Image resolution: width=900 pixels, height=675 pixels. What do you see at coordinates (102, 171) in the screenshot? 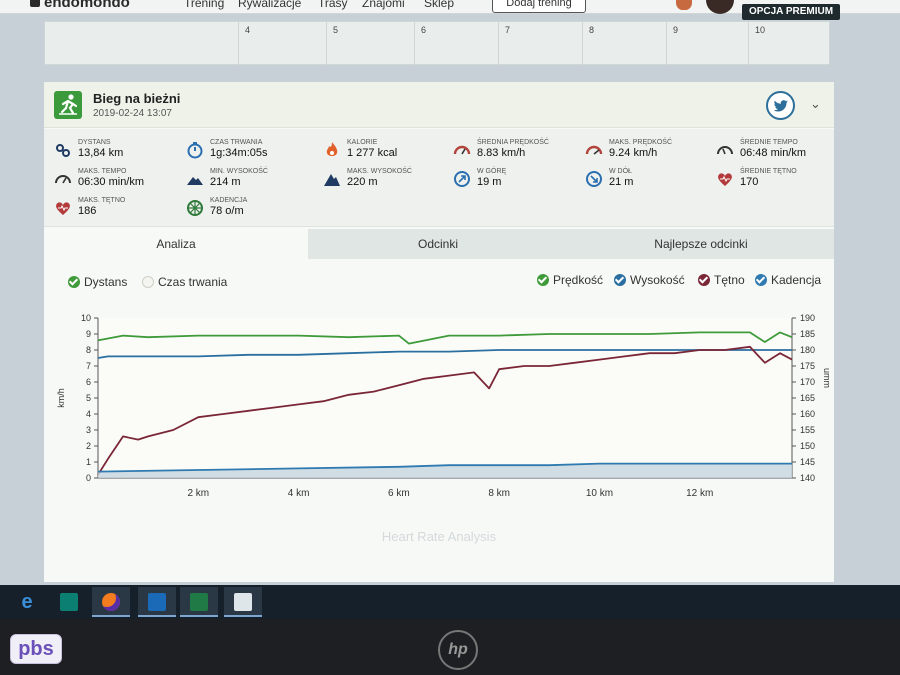
I see `stat-label: MAKS. TEMPO` at bounding box center [102, 171].